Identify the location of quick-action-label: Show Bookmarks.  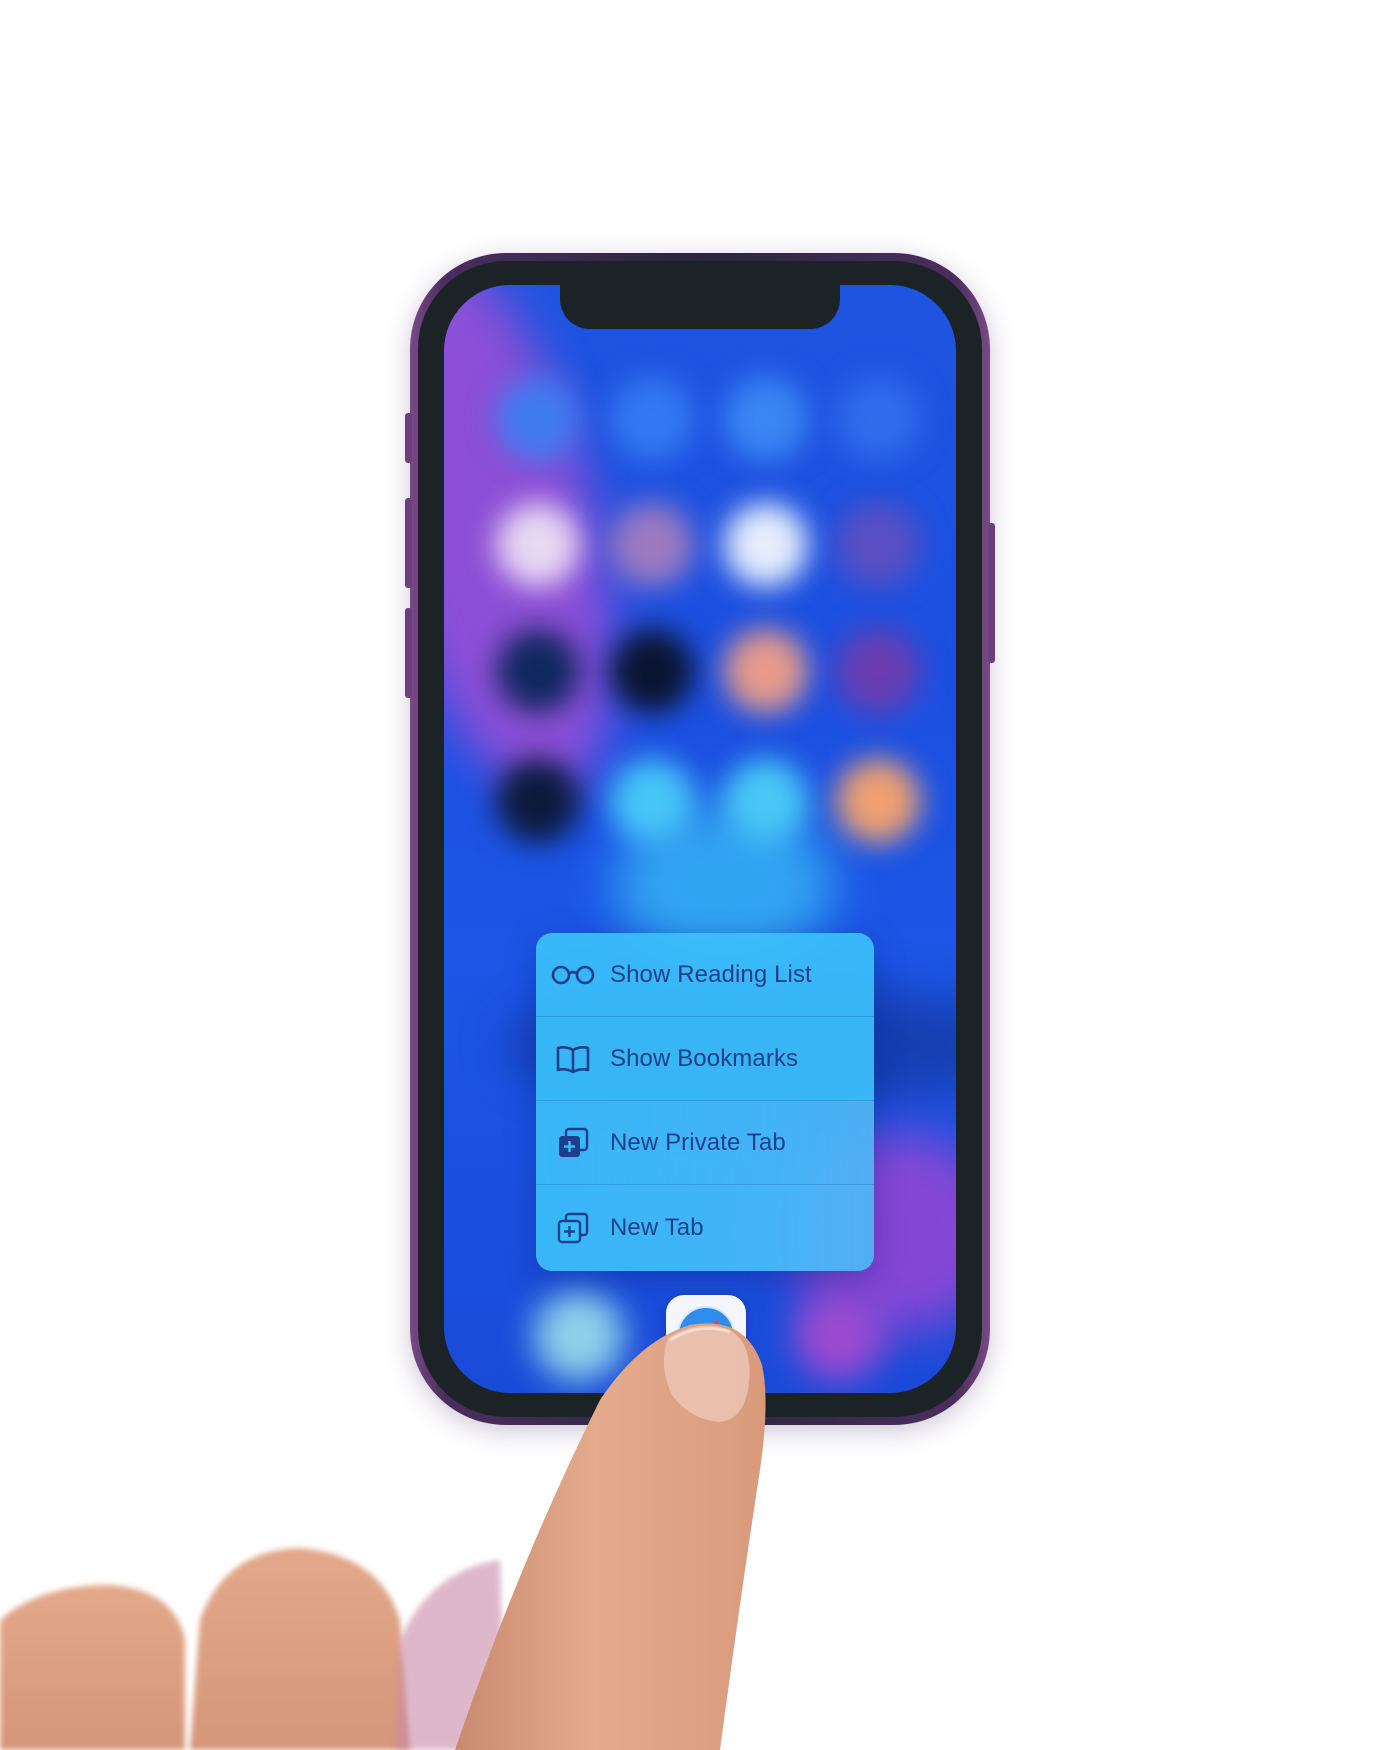
(704, 1058).